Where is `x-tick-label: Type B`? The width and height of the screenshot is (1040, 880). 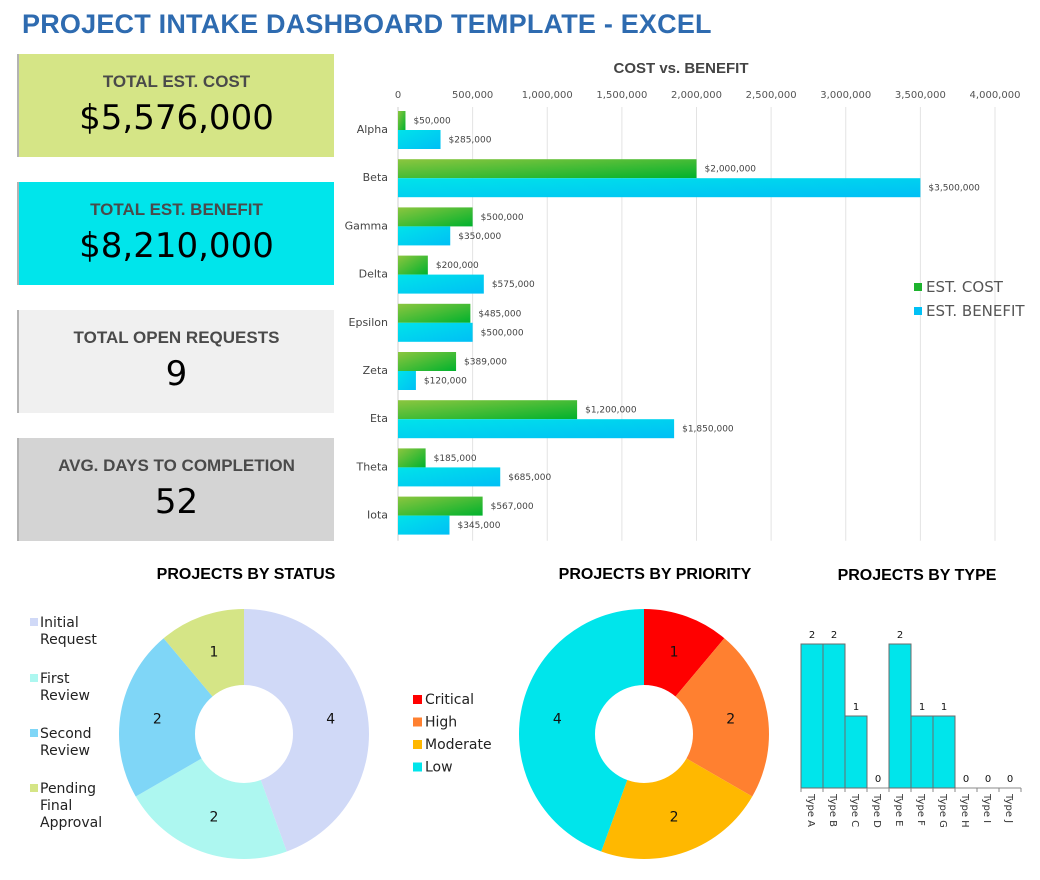
x-tick-label: Type B is located at coordinates (832, 810).